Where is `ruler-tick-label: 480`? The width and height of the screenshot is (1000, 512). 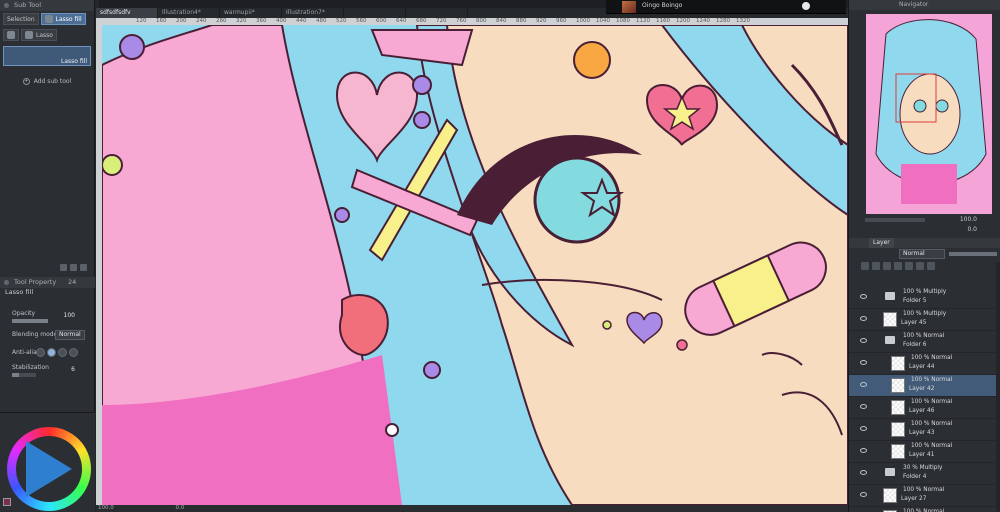 ruler-tick-label: 480 is located at coordinates (321, 21).